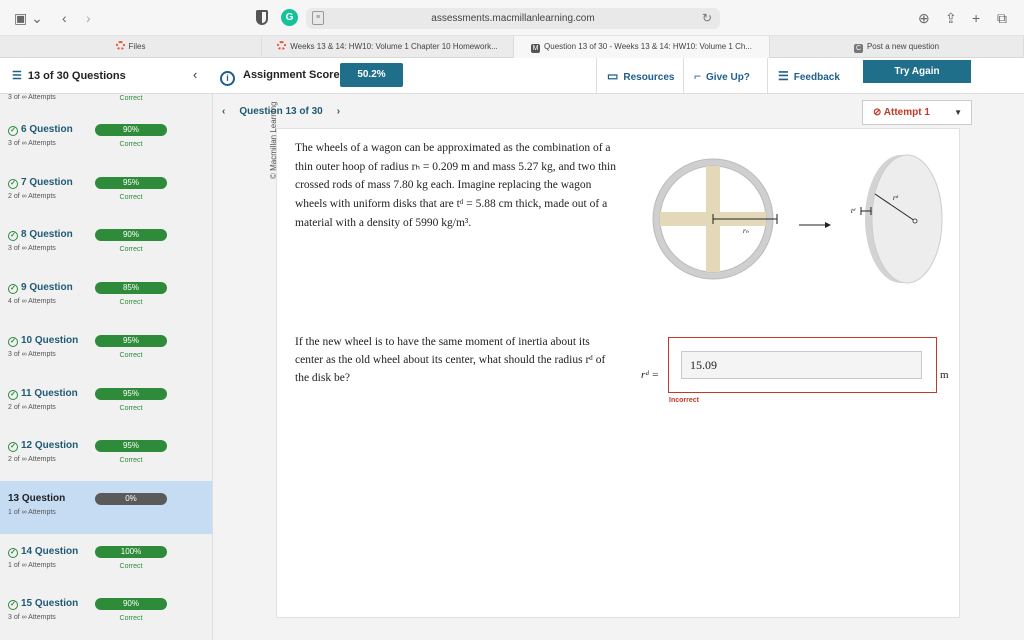 The width and height of the screenshot is (1024, 640). Describe the element at coordinates (106, 507) in the screenshot. I see `sidebar-question-item: 13 Question 1 of ∞ Attempts 0%` at that location.